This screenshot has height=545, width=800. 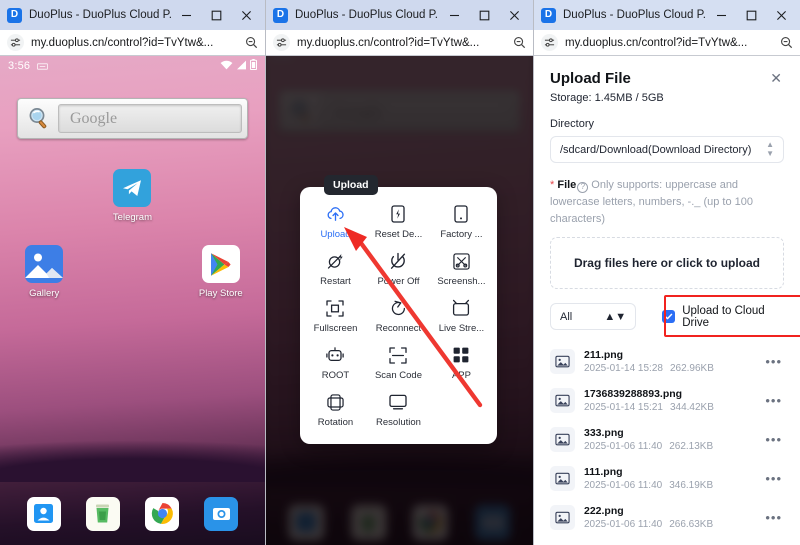 What do you see at coordinates (566, 316) in the screenshot?
I see `filter-value: All` at bounding box center [566, 316].